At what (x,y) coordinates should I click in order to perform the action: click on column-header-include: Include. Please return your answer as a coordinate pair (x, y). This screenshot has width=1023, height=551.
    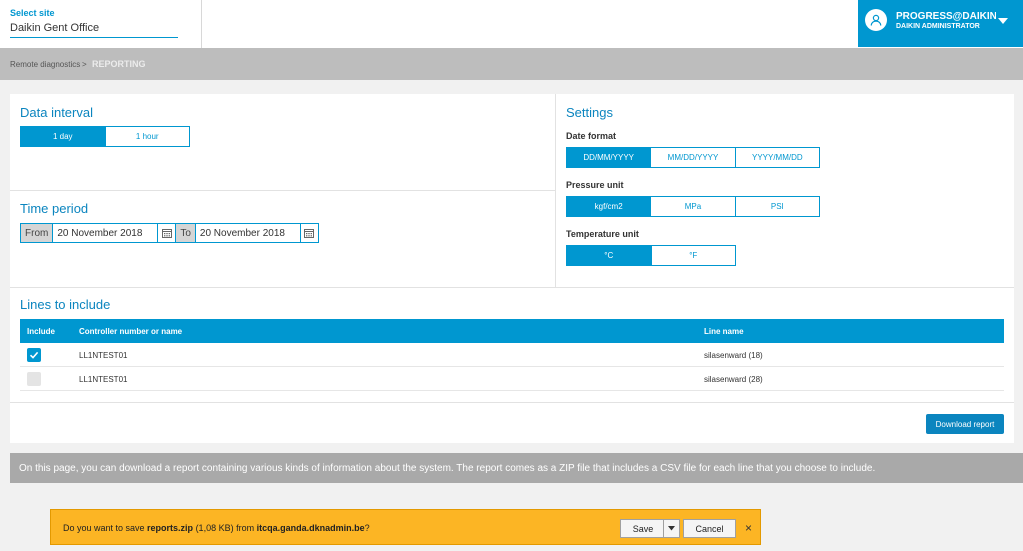
    Looking at the image, I should click on (41, 331).